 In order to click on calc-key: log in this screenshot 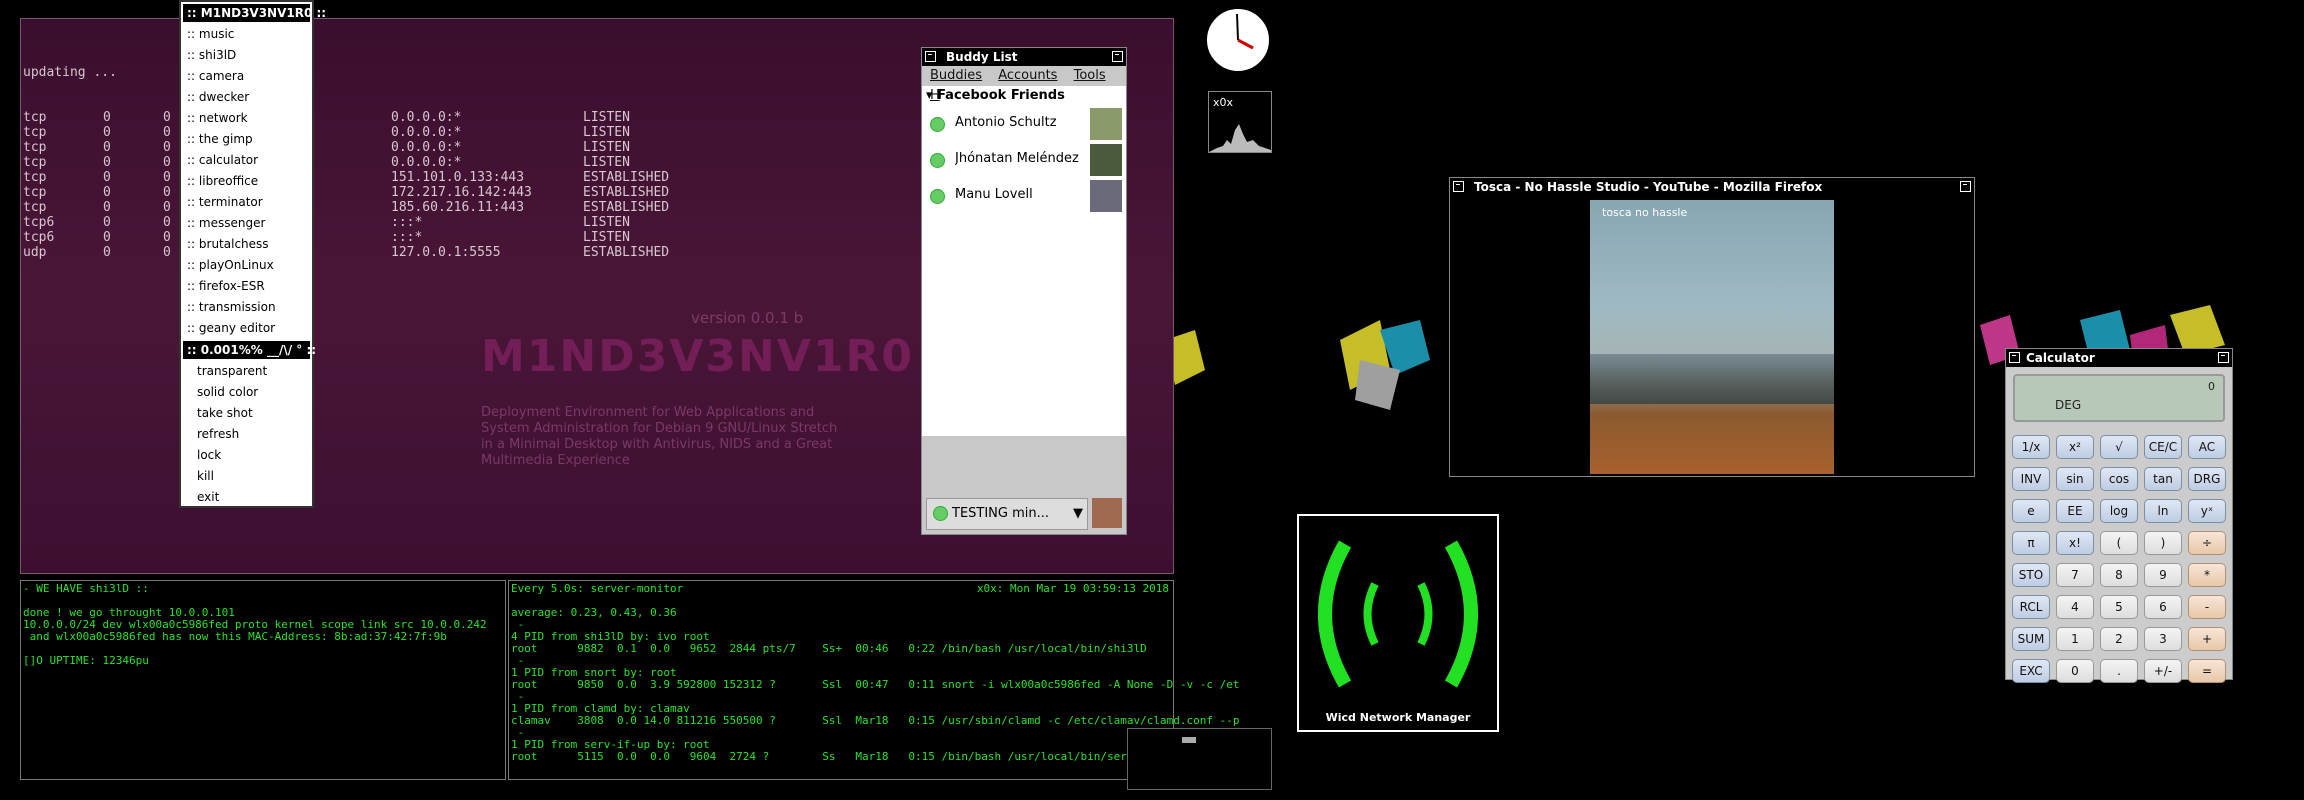, I will do `click(2119, 511)`.